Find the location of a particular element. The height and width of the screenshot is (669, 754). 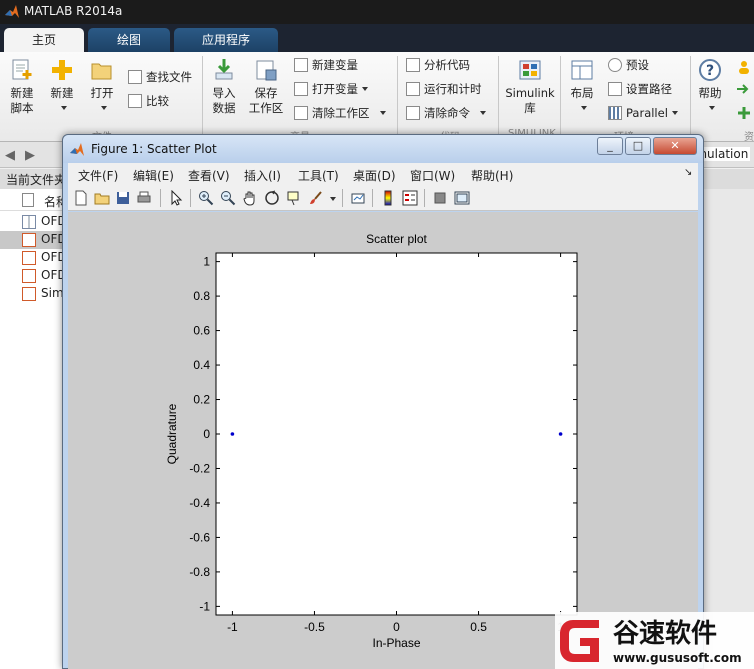

forward-arrow-icon: ▶ is located at coordinates (30, 155).